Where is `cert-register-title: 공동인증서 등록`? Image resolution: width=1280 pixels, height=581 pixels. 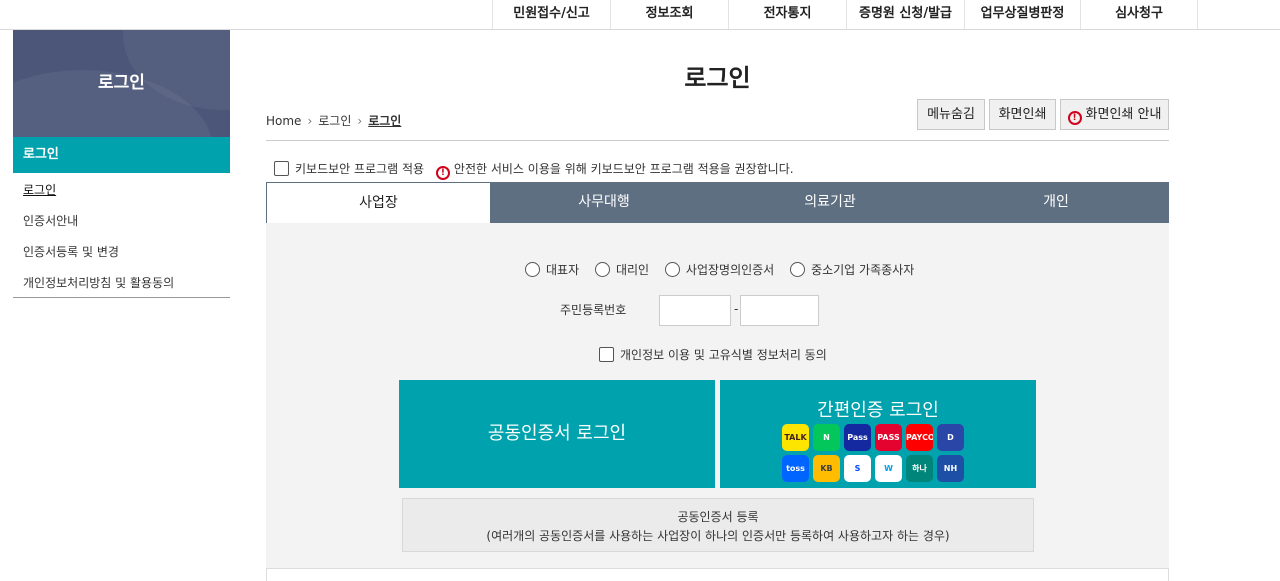 cert-register-title: 공동인증서 등록 is located at coordinates (718, 517).